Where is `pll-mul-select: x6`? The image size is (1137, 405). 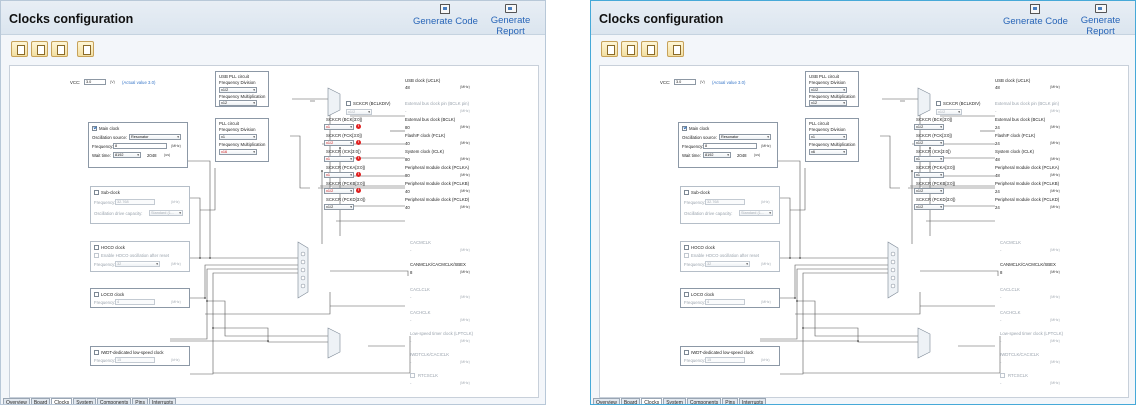 pll-mul-select: x6 is located at coordinates (828, 152).